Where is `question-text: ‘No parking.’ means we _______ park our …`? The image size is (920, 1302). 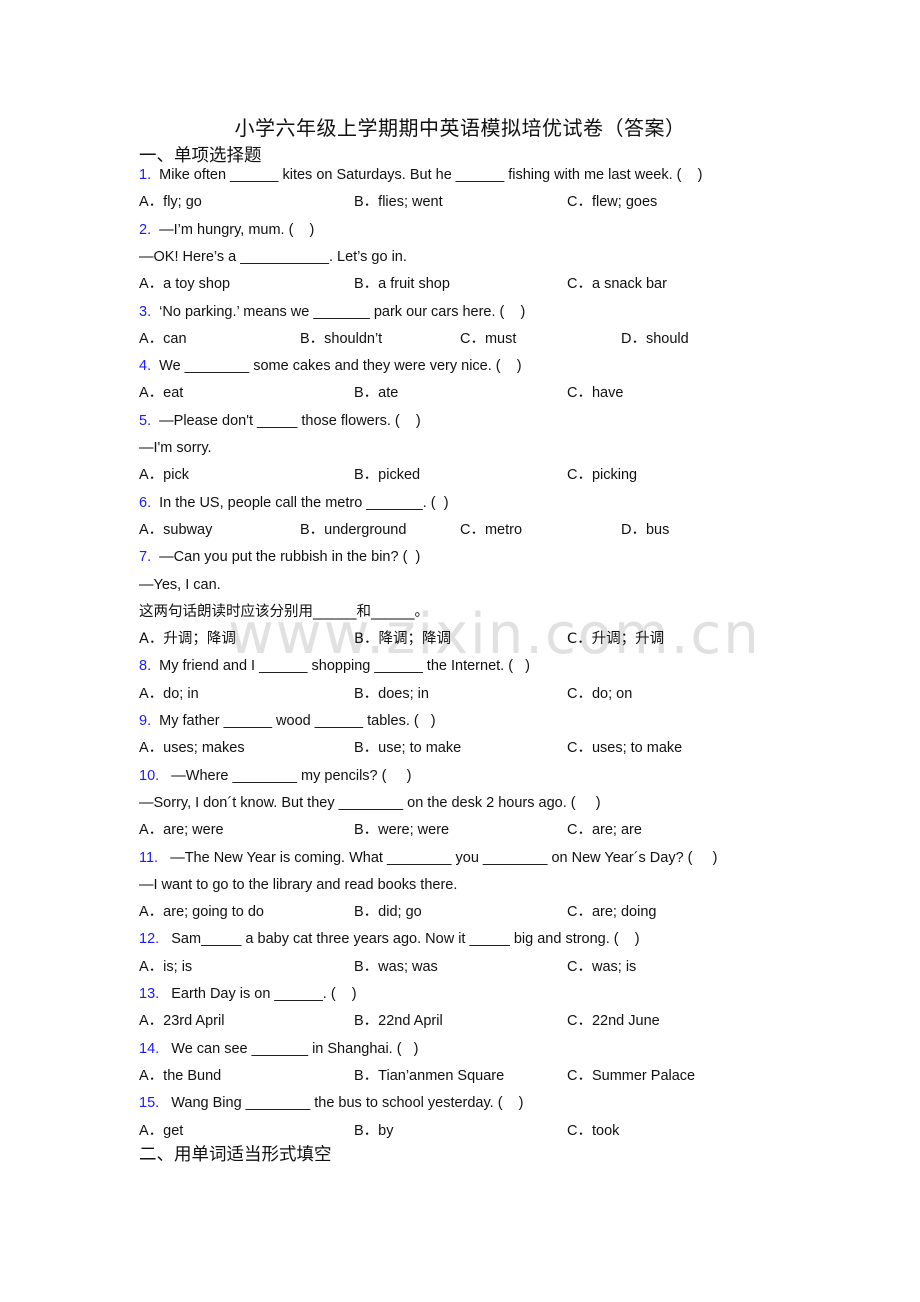 question-text: ‘No parking.’ means we _______ park our … is located at coordinates (342, 311).